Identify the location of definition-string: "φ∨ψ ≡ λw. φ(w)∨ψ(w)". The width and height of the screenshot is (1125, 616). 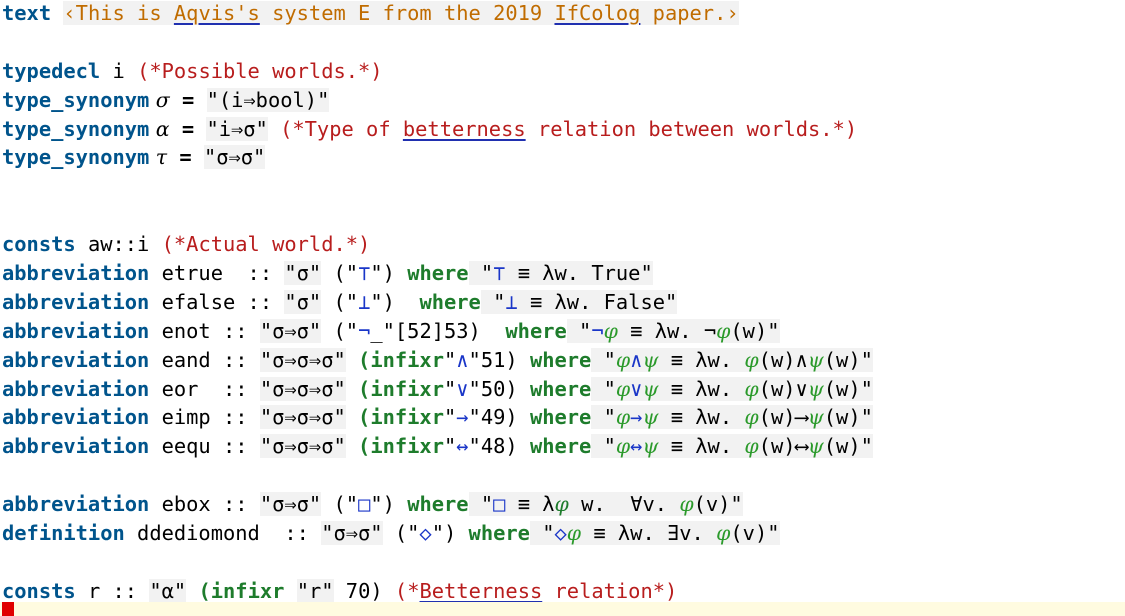
(732, 388).